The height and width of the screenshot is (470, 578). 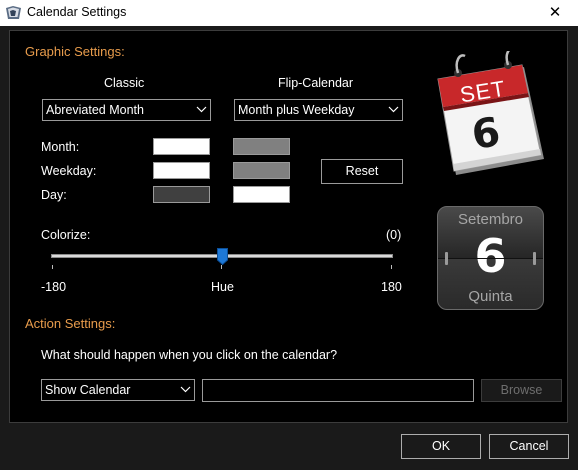 What do you see at coordinates (316, 83) in the screenshot?
I see `flip-calendar-label: Flip-Calendar` at bounding box center [316, 83].